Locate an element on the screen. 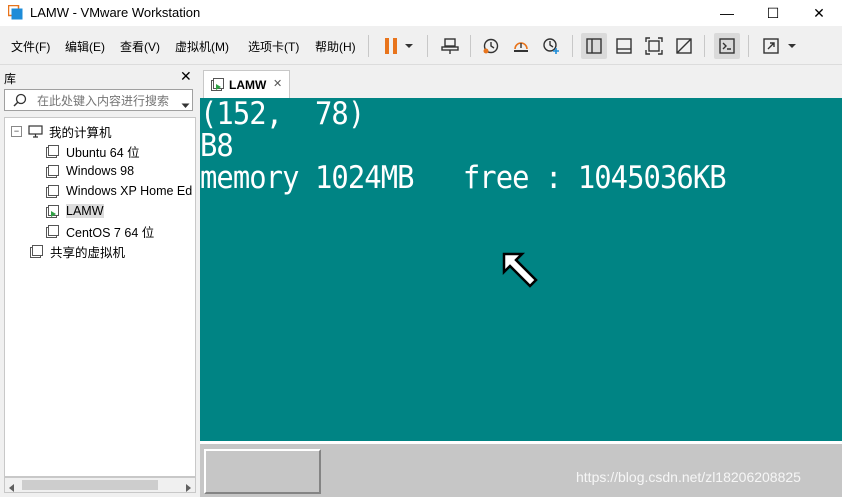 The width and height of the screenshot is (842, 497). tree-item-vm: Ubuntu 64 位 is located at coordinates (100, 151).